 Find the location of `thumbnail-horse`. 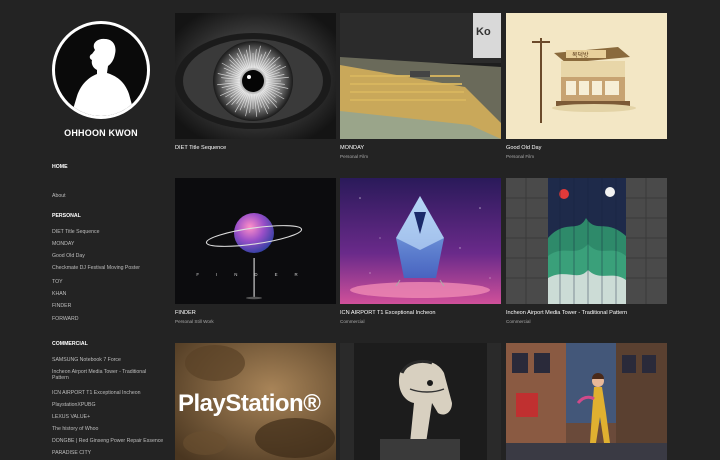

thumbnail-horse is located at coordinates (420, 401).